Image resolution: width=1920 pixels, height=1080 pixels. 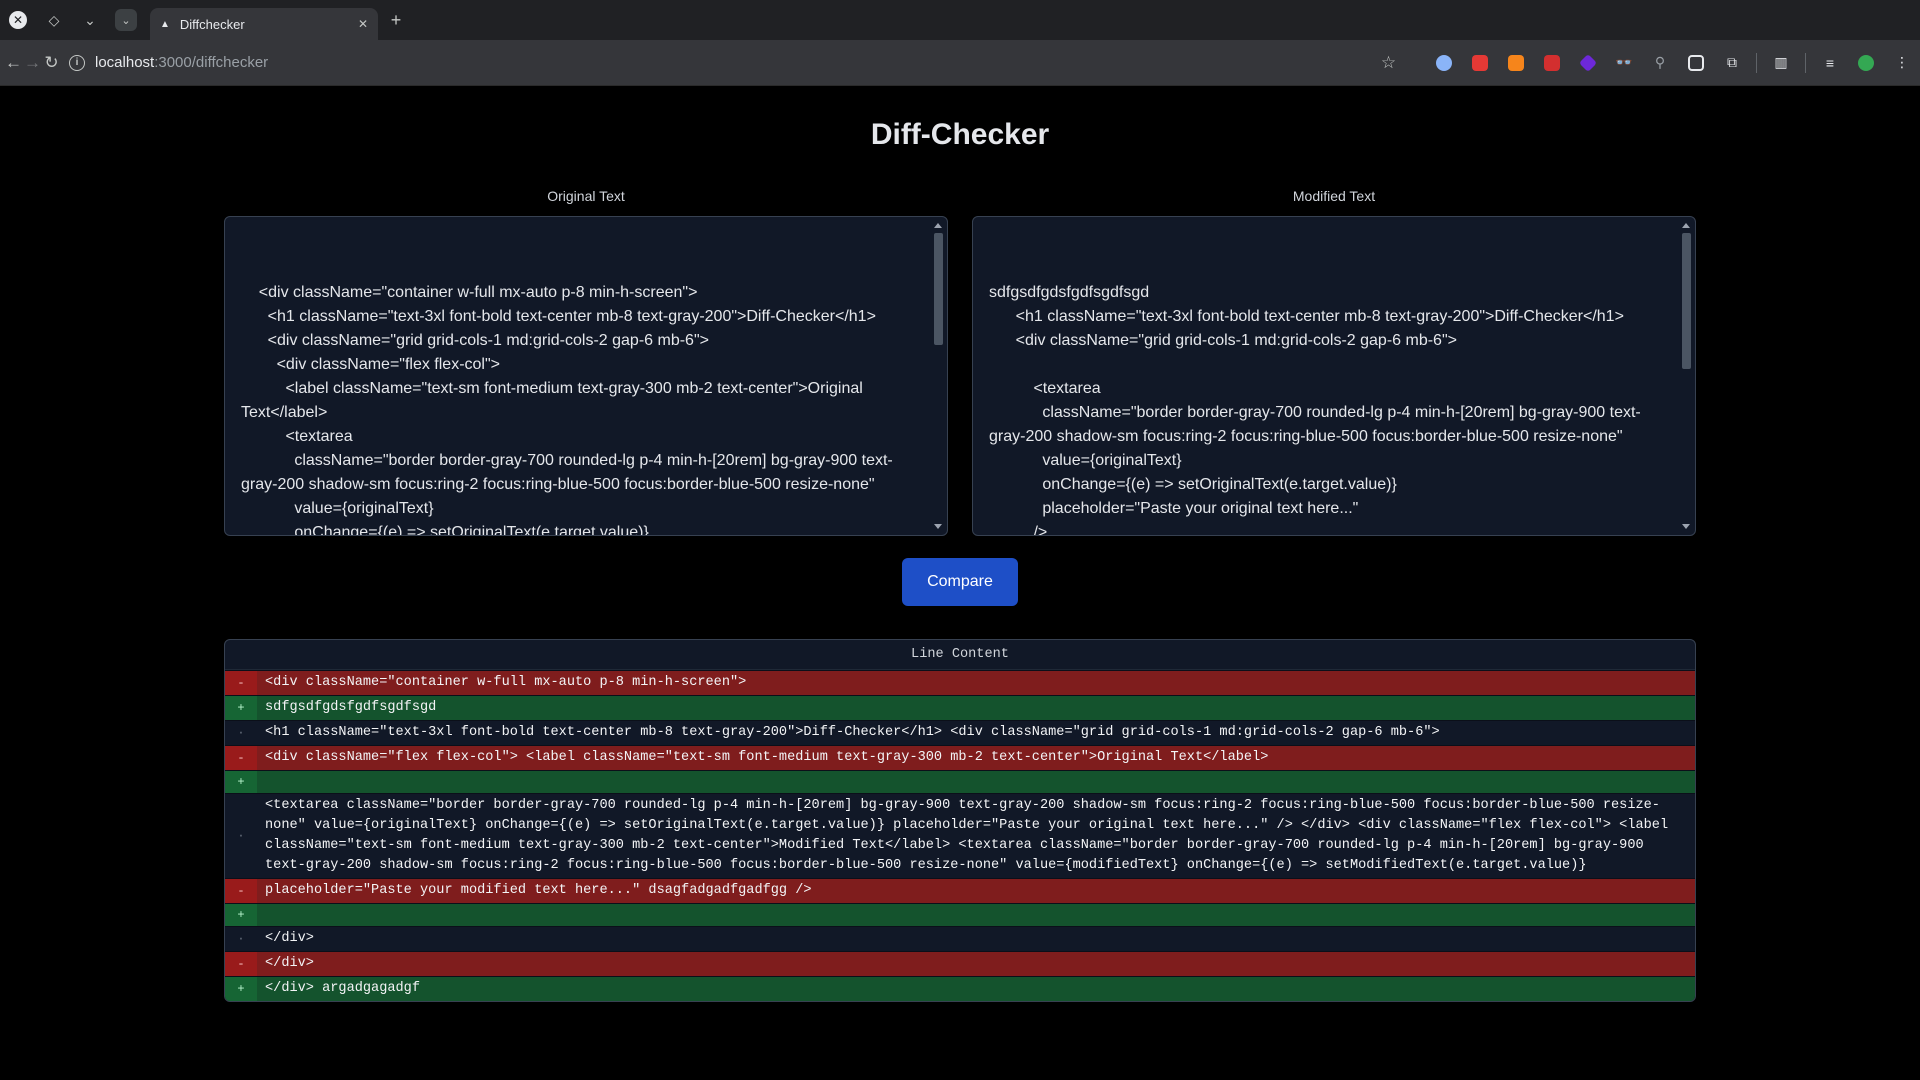 I want to click on diamond-icon: ◇, so click(x=54, y=20).